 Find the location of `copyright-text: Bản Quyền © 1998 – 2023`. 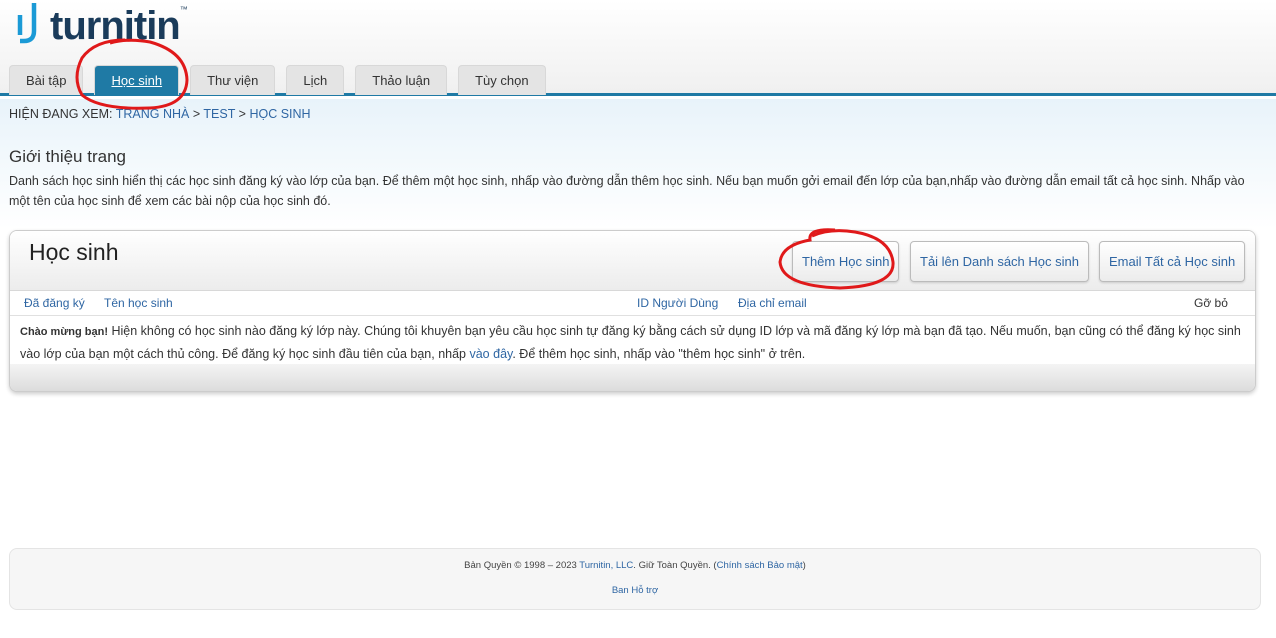

copyright-text: Bản Quyền © 1998 – 2023 is located at coordinates (522, 565).